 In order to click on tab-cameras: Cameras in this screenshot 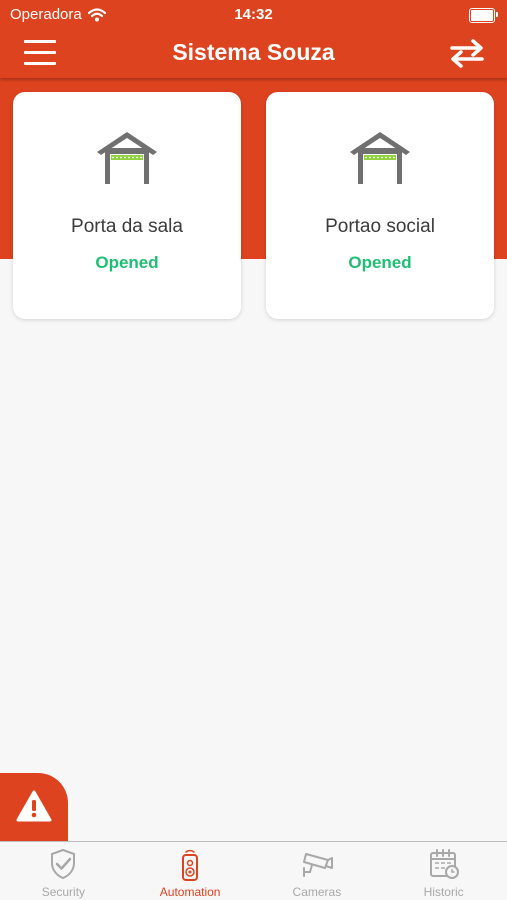, I will do `click(317, 871)`.